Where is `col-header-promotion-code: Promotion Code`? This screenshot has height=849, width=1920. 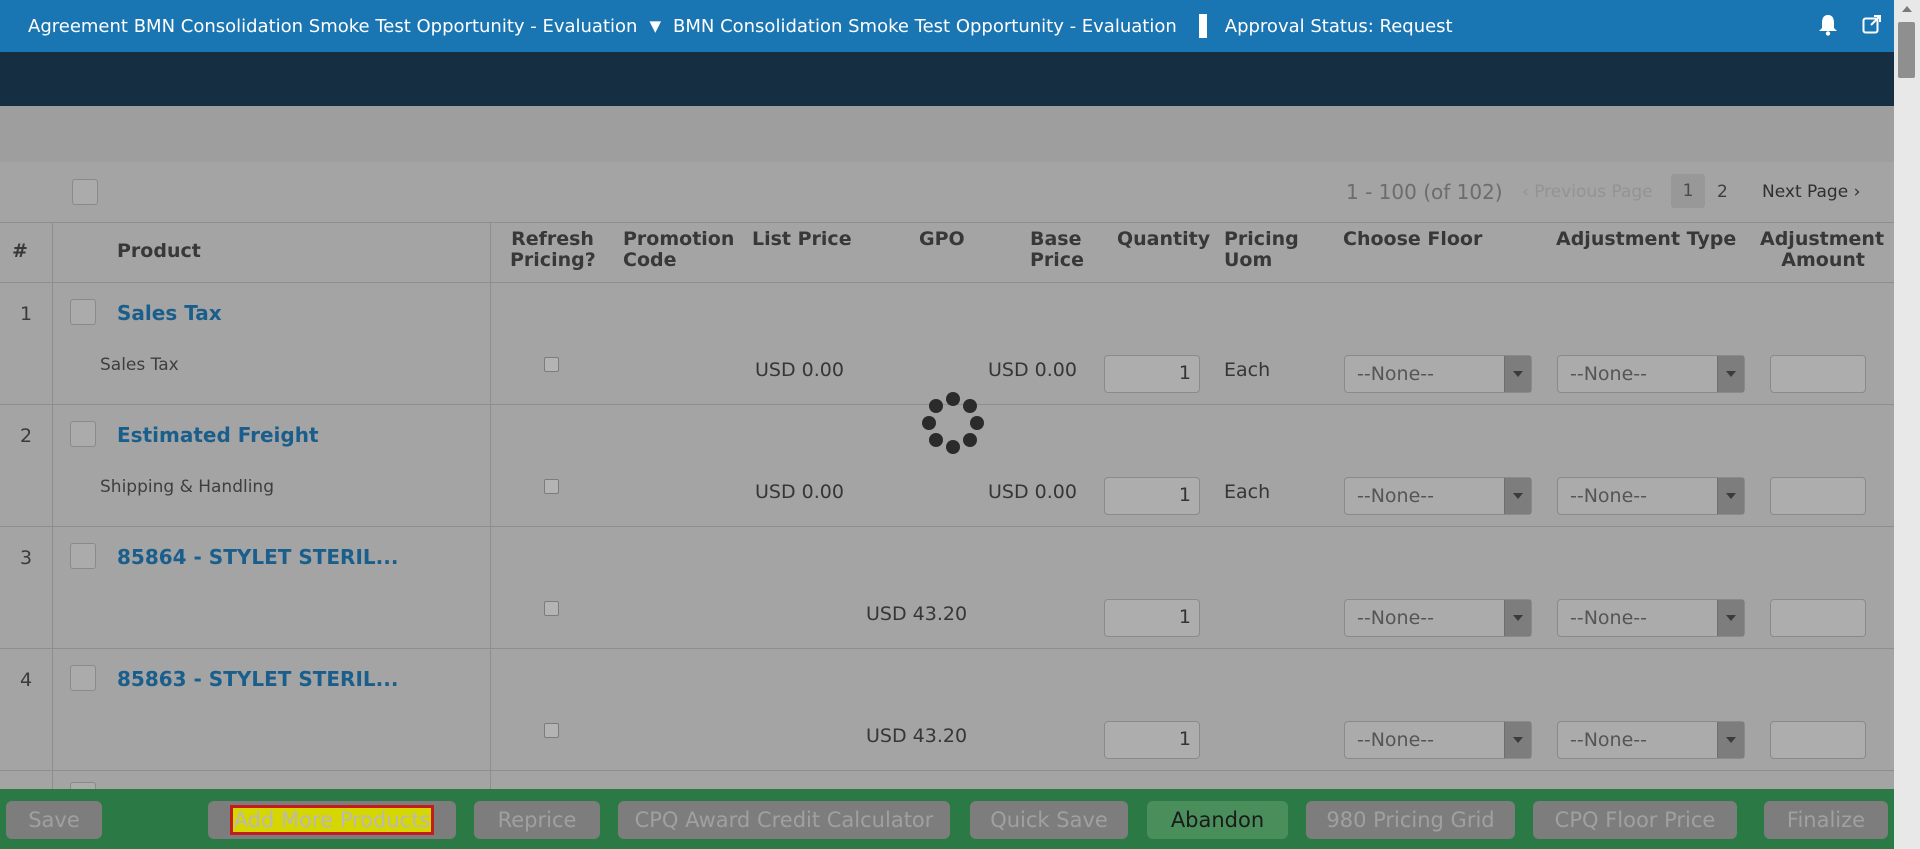
col-header-promotion-code: Promotion Code is located at coordinates (679, 249).